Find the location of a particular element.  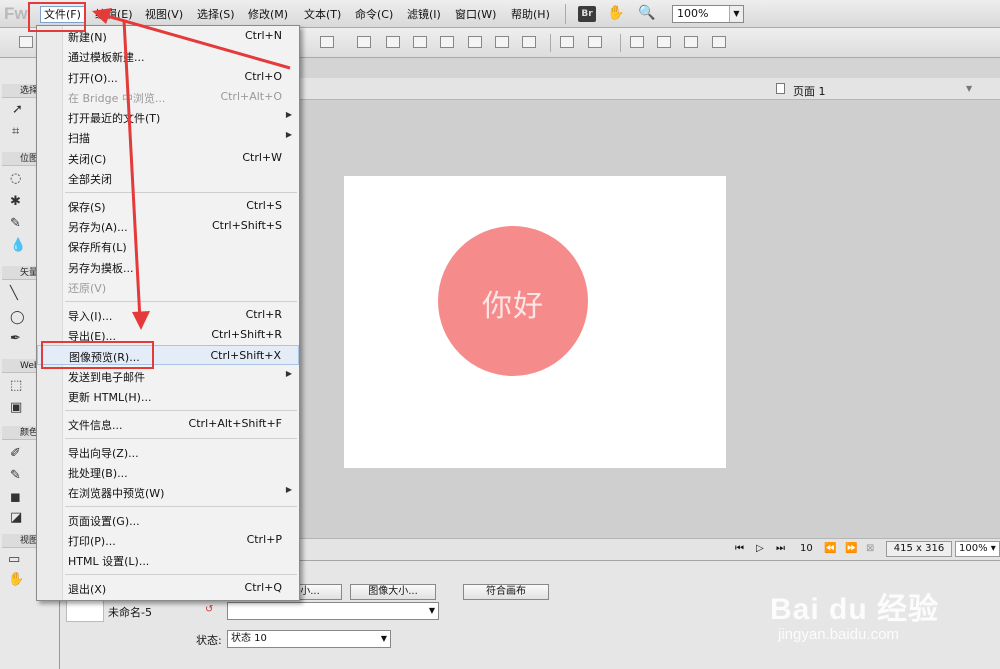

fill-color-icon: ◼ is located at coordinates (15, 497).